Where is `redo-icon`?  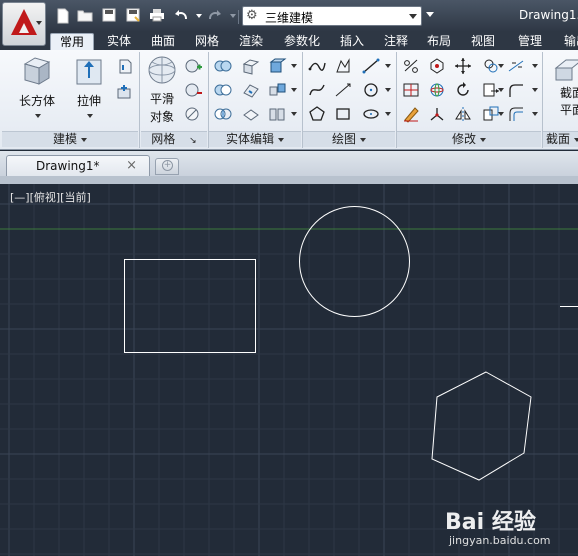 redo-icon is located at coordinates (215, 16).